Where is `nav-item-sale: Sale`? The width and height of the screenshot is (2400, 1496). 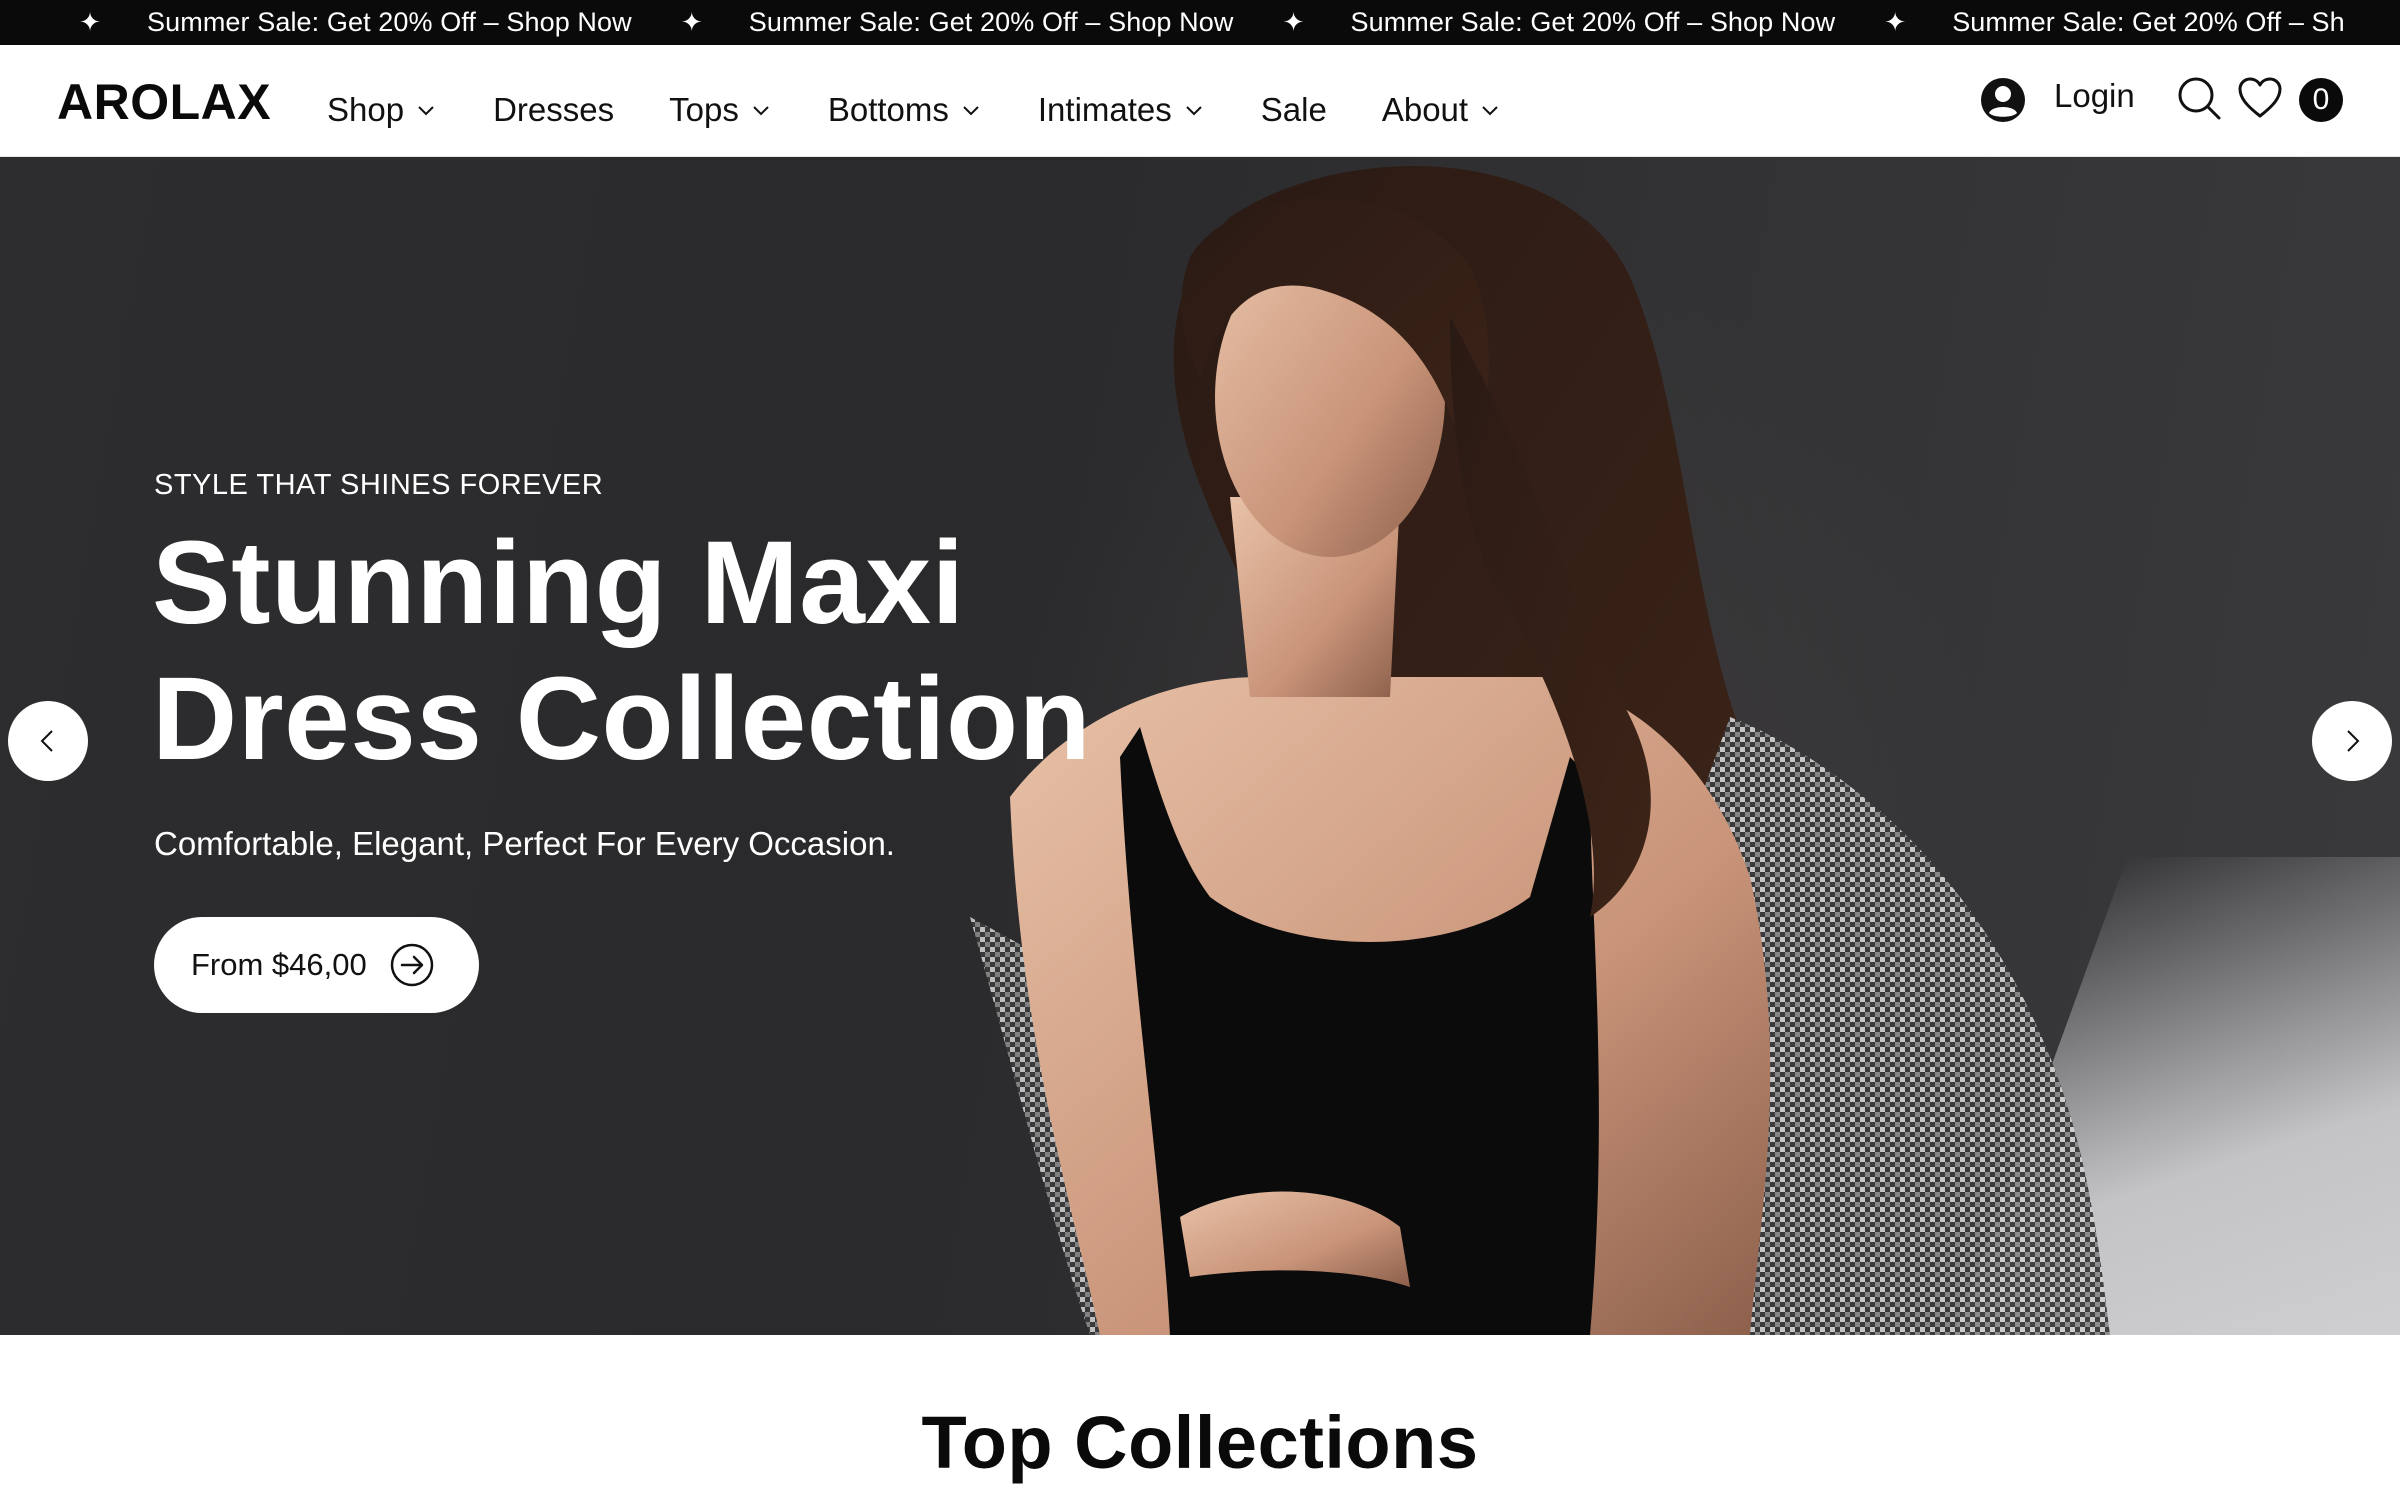 nav-item-sale: Sale is located at coordinates (1294, 101).